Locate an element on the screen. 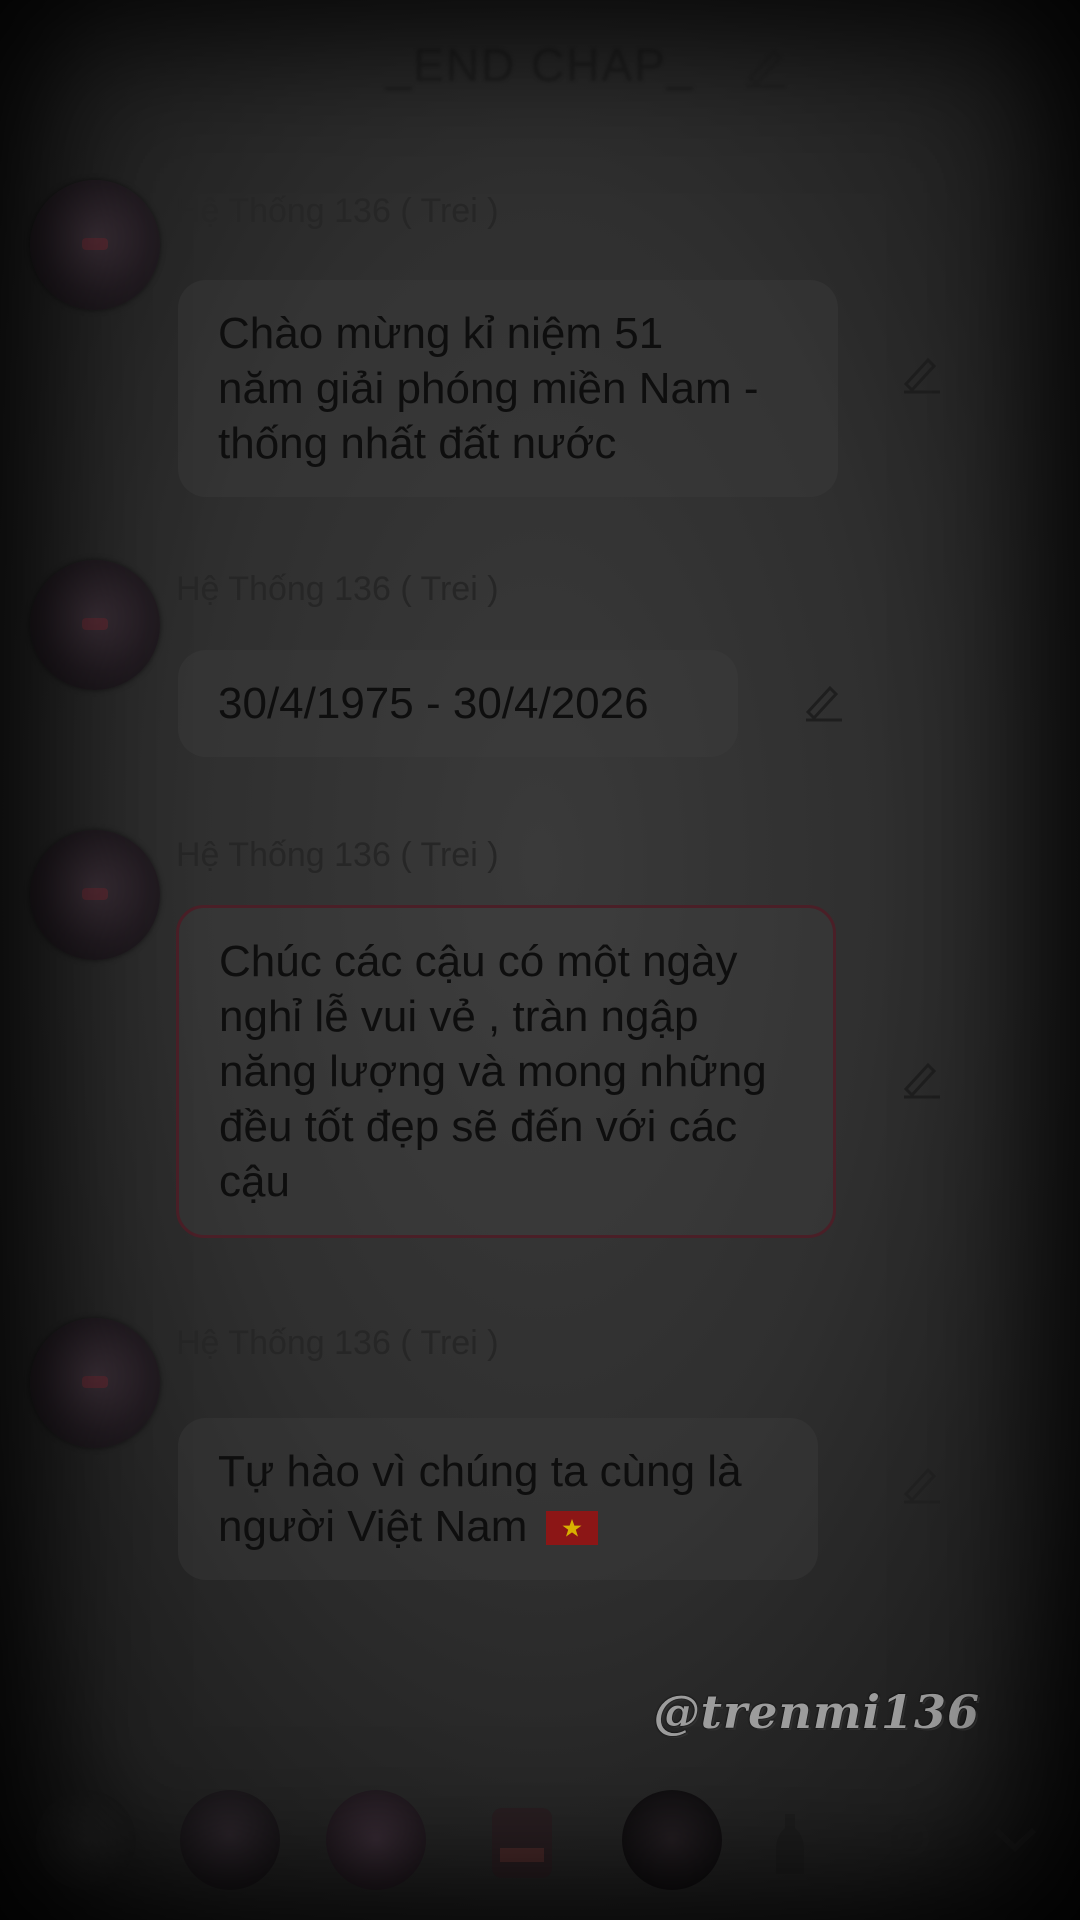  vietnam-flag-icon is located at coordinates (571, 1528).